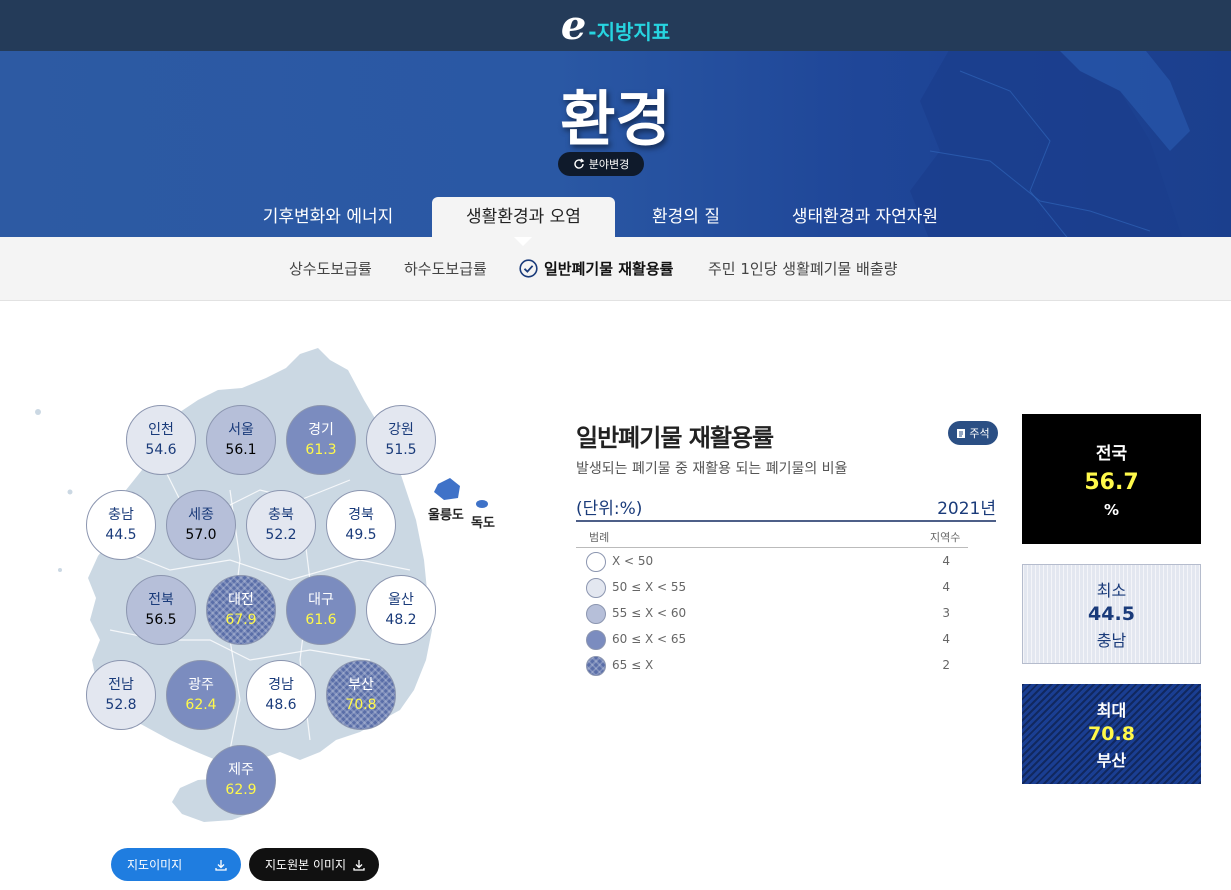  Describe the element at coordinates (281, 525) in the screenshot. I see `region-bubble-chungbuk: 충북 52.2` at that location.